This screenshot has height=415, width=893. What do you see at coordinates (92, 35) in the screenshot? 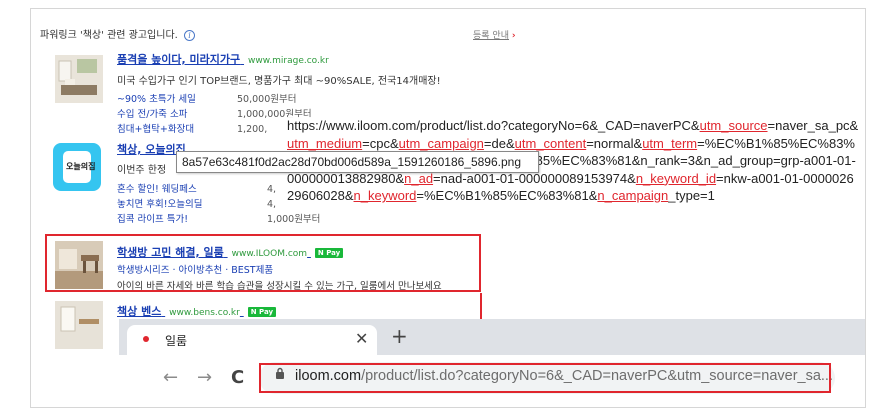
I see `ad-header-query: 책상` at bounding box center [92, 35].